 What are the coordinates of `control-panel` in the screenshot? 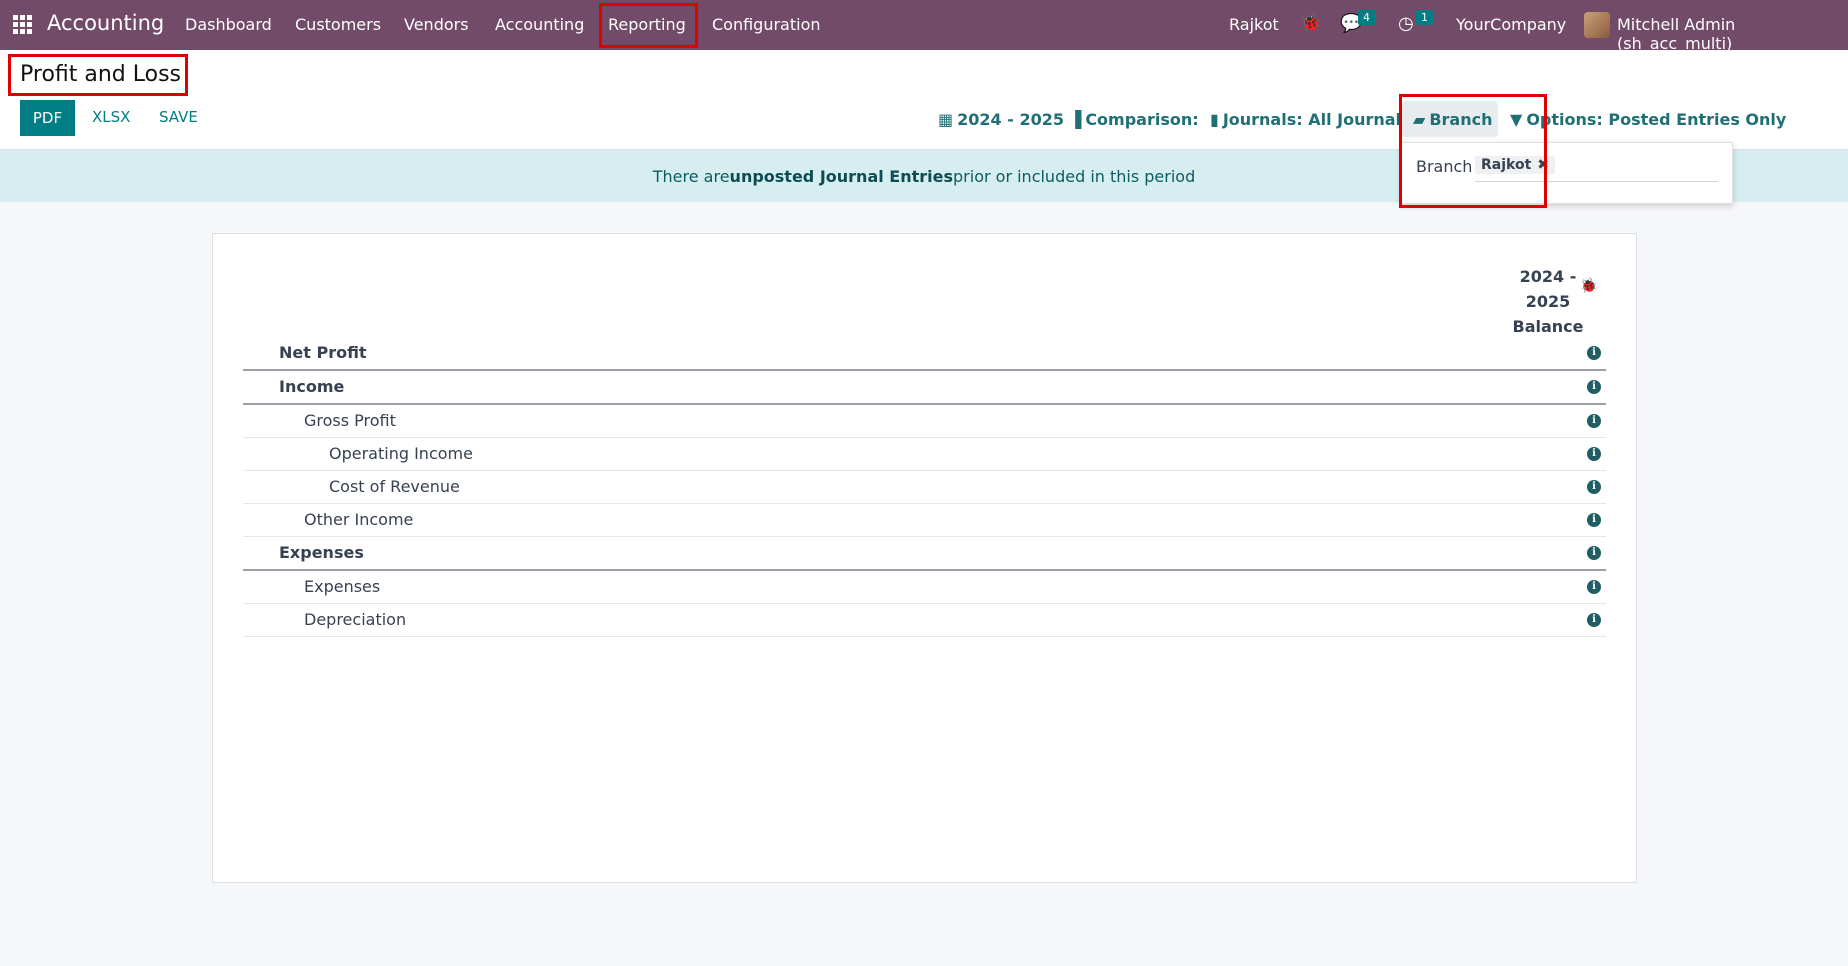 It's located at (924, 100).